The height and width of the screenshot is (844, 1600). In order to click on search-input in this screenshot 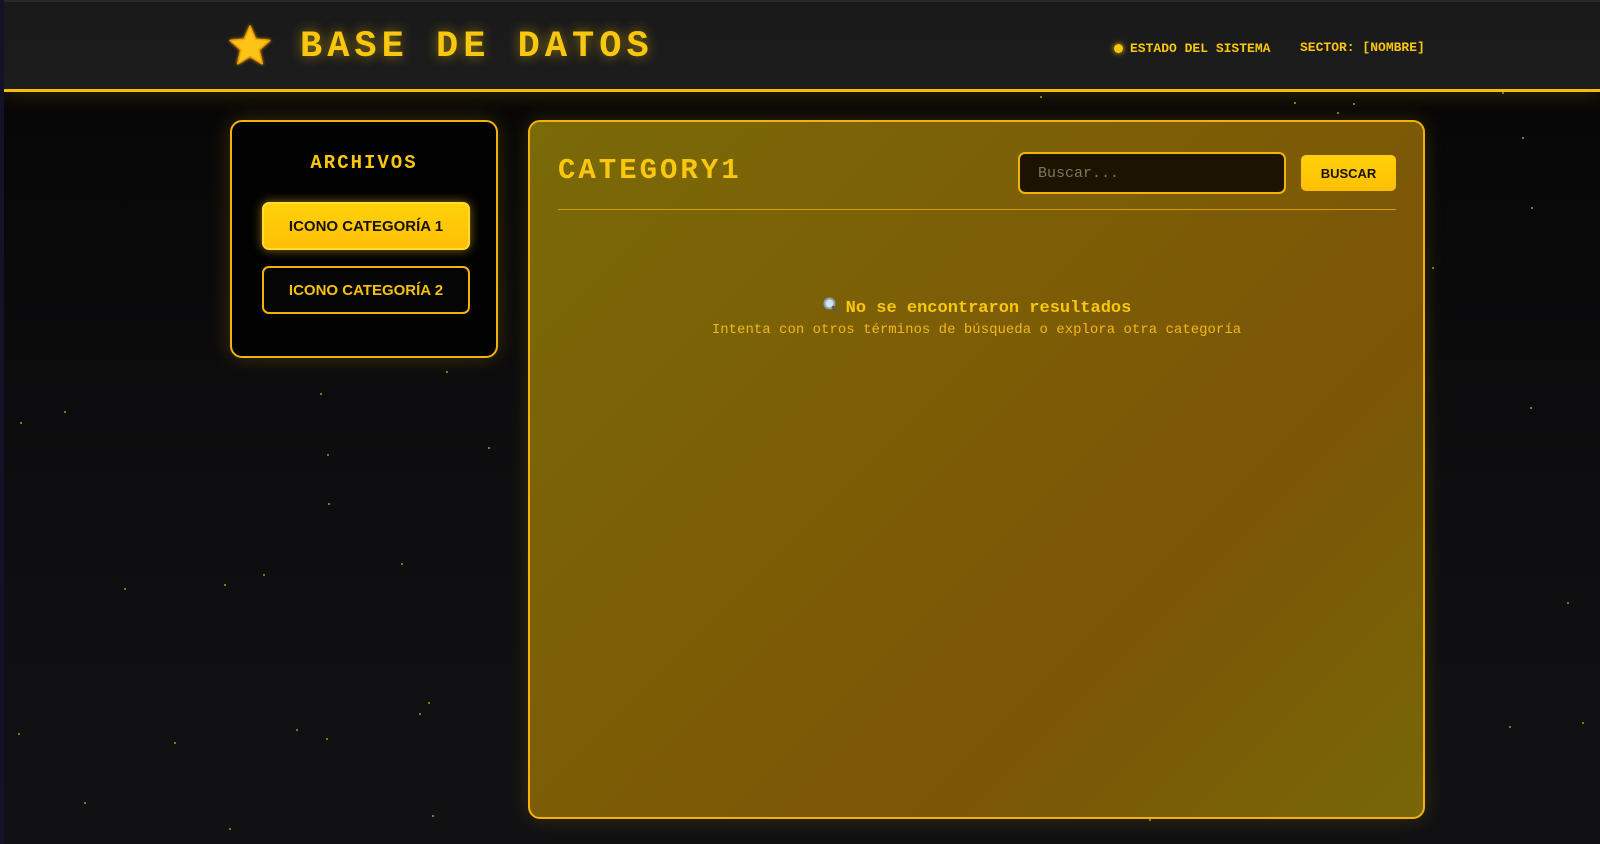, I will do `click(1152, 173)`.